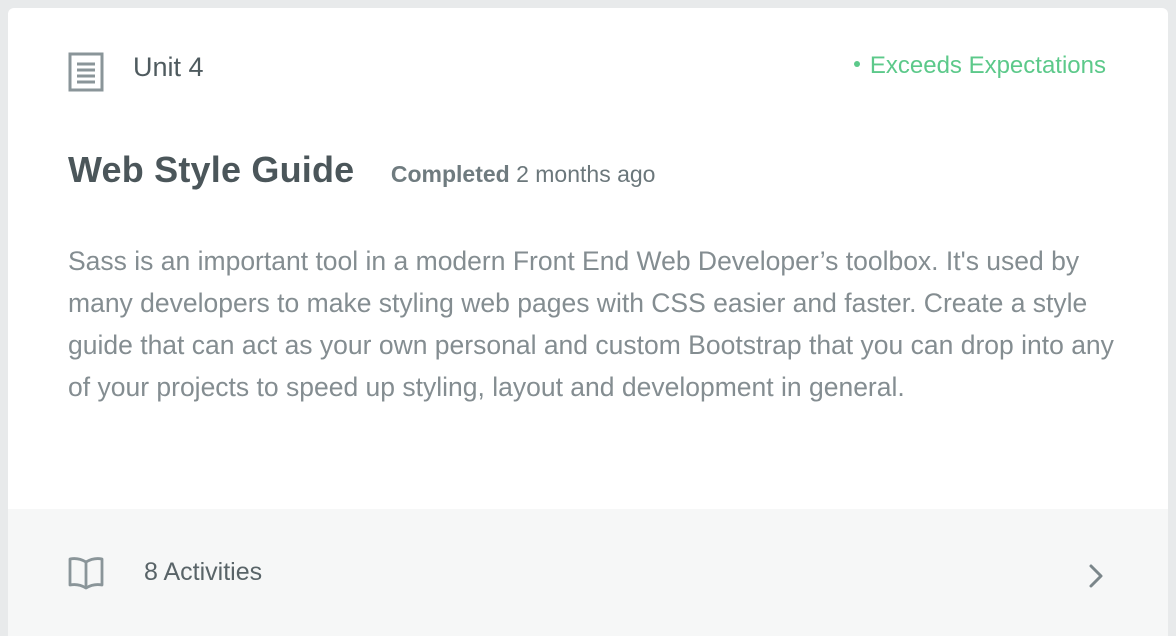 The image size is (1176, 636). What do you see at coordinates (86, 72) in the screenshot?
I see `document-icon` at bounding box center [86, 72].